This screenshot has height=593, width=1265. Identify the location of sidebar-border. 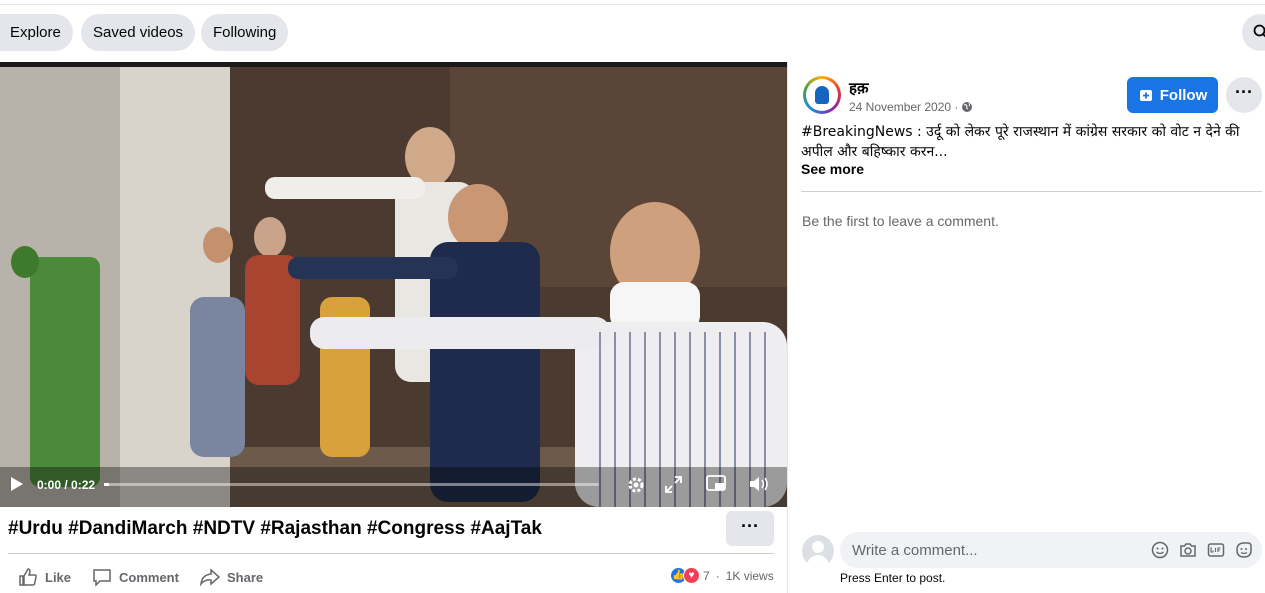
(787, 327).